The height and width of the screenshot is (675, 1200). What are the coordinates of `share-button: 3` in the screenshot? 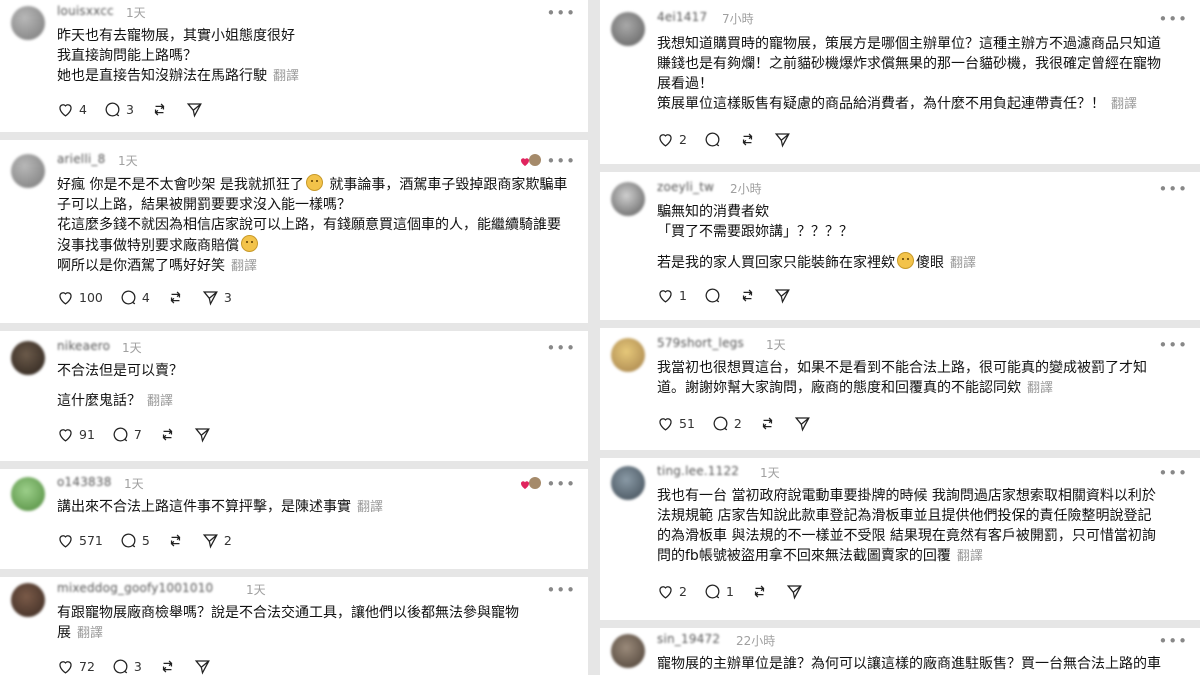 It's located at (216, 297).